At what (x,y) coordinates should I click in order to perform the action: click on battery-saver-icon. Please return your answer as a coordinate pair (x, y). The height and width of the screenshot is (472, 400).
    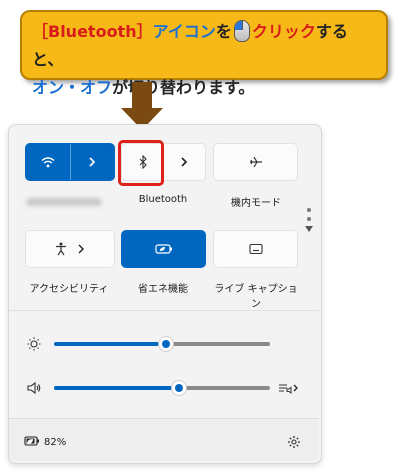
    Looking at the image, I should click on (163, 249).